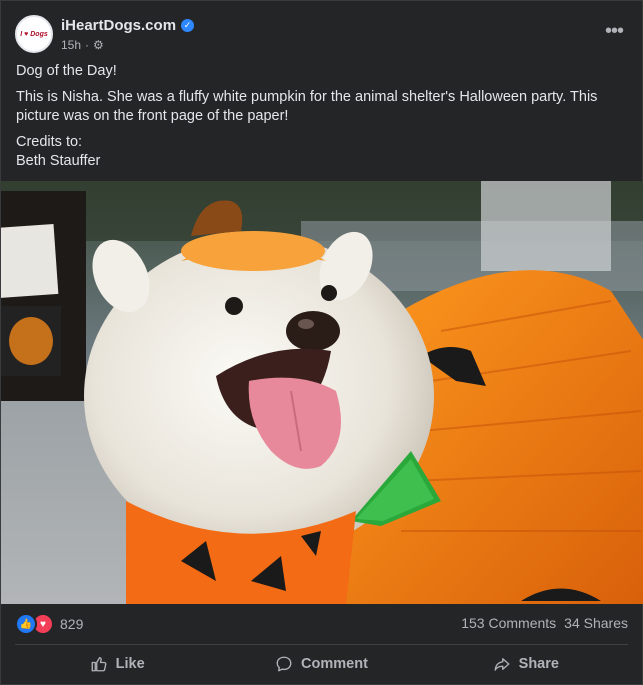 This screenshot has width=643, height=685. What do you see at coordinates (321, 35) in the screenshot?
I see `post-header: I ♥ Dogs iHeartDogs.com ✓ 15h · ⚙ •••` at bounding box center [321, 35].